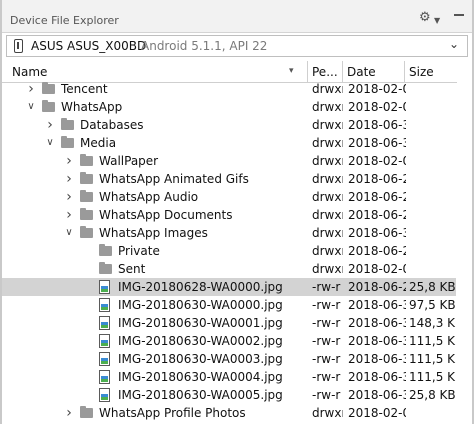  What do you see at coordinates (432, 287) in the screenshot?
I see `row-size: 25,8 KB` at bounding box center [432, 287].